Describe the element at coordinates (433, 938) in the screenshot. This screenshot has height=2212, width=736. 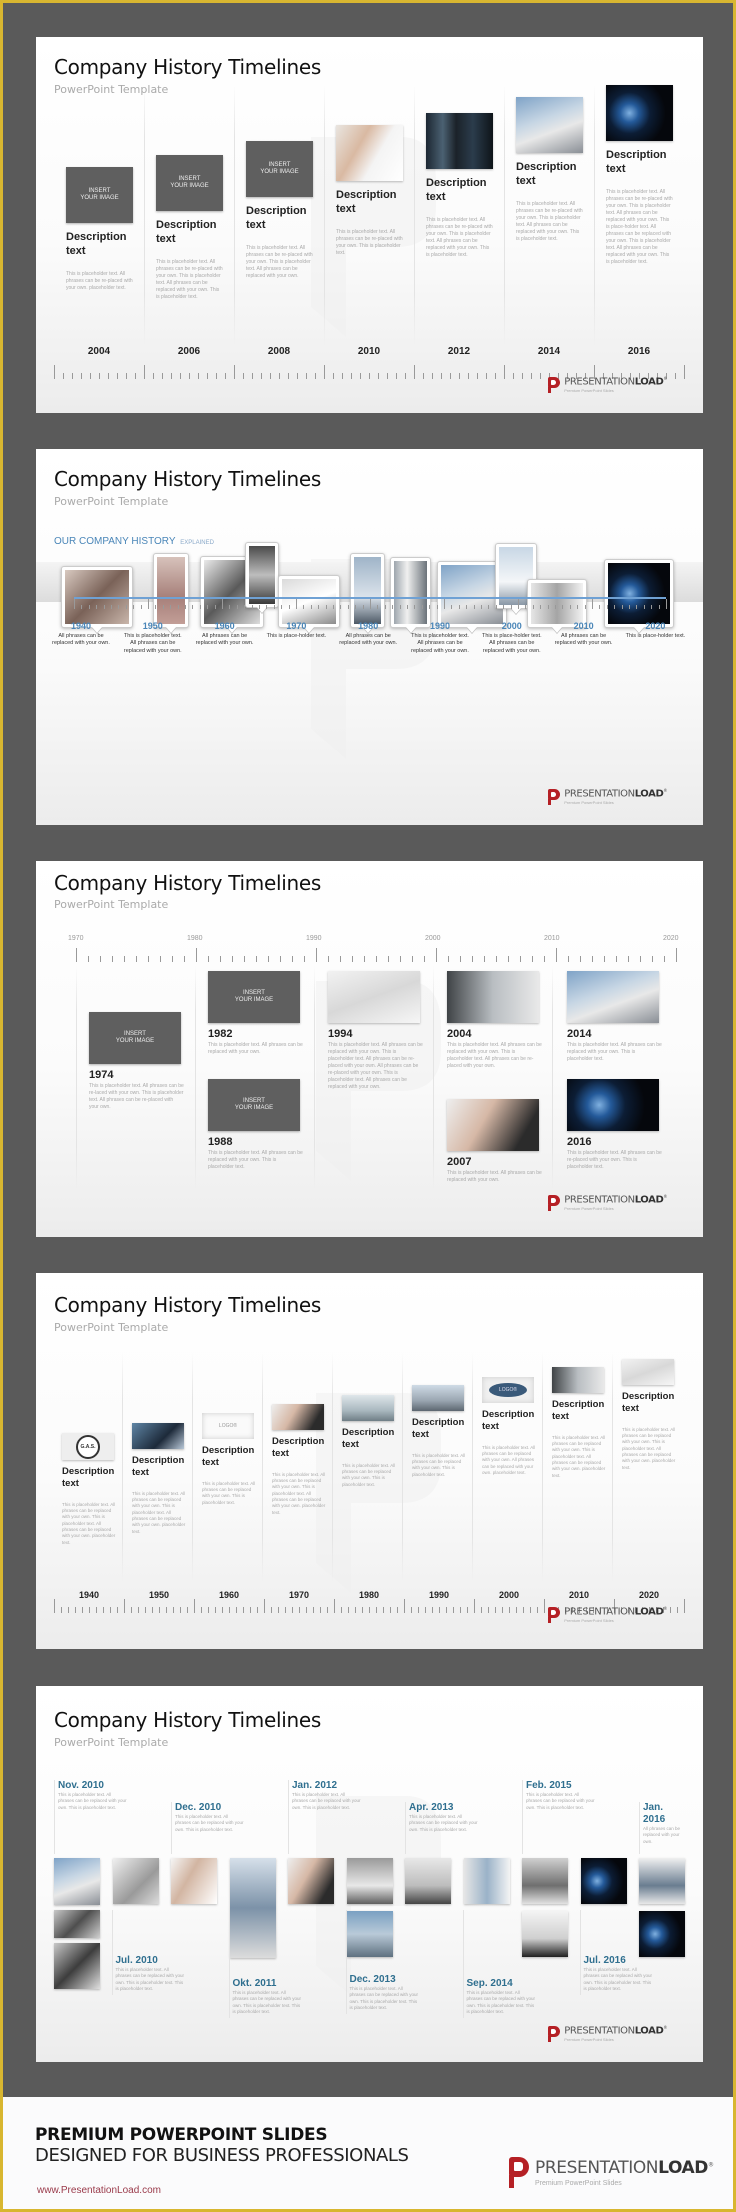
I see `axis-year-label: 2000` at that location.